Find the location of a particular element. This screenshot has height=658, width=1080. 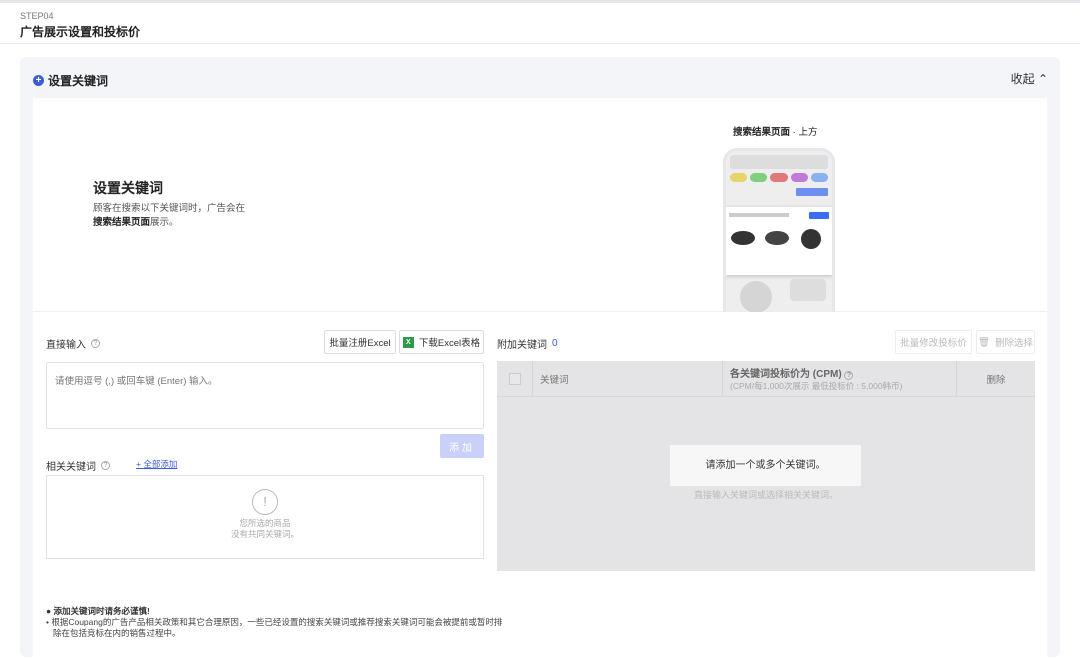

notice-title-text: 添加关键词时请务必谨慎! is located at coordinates (101, 611).